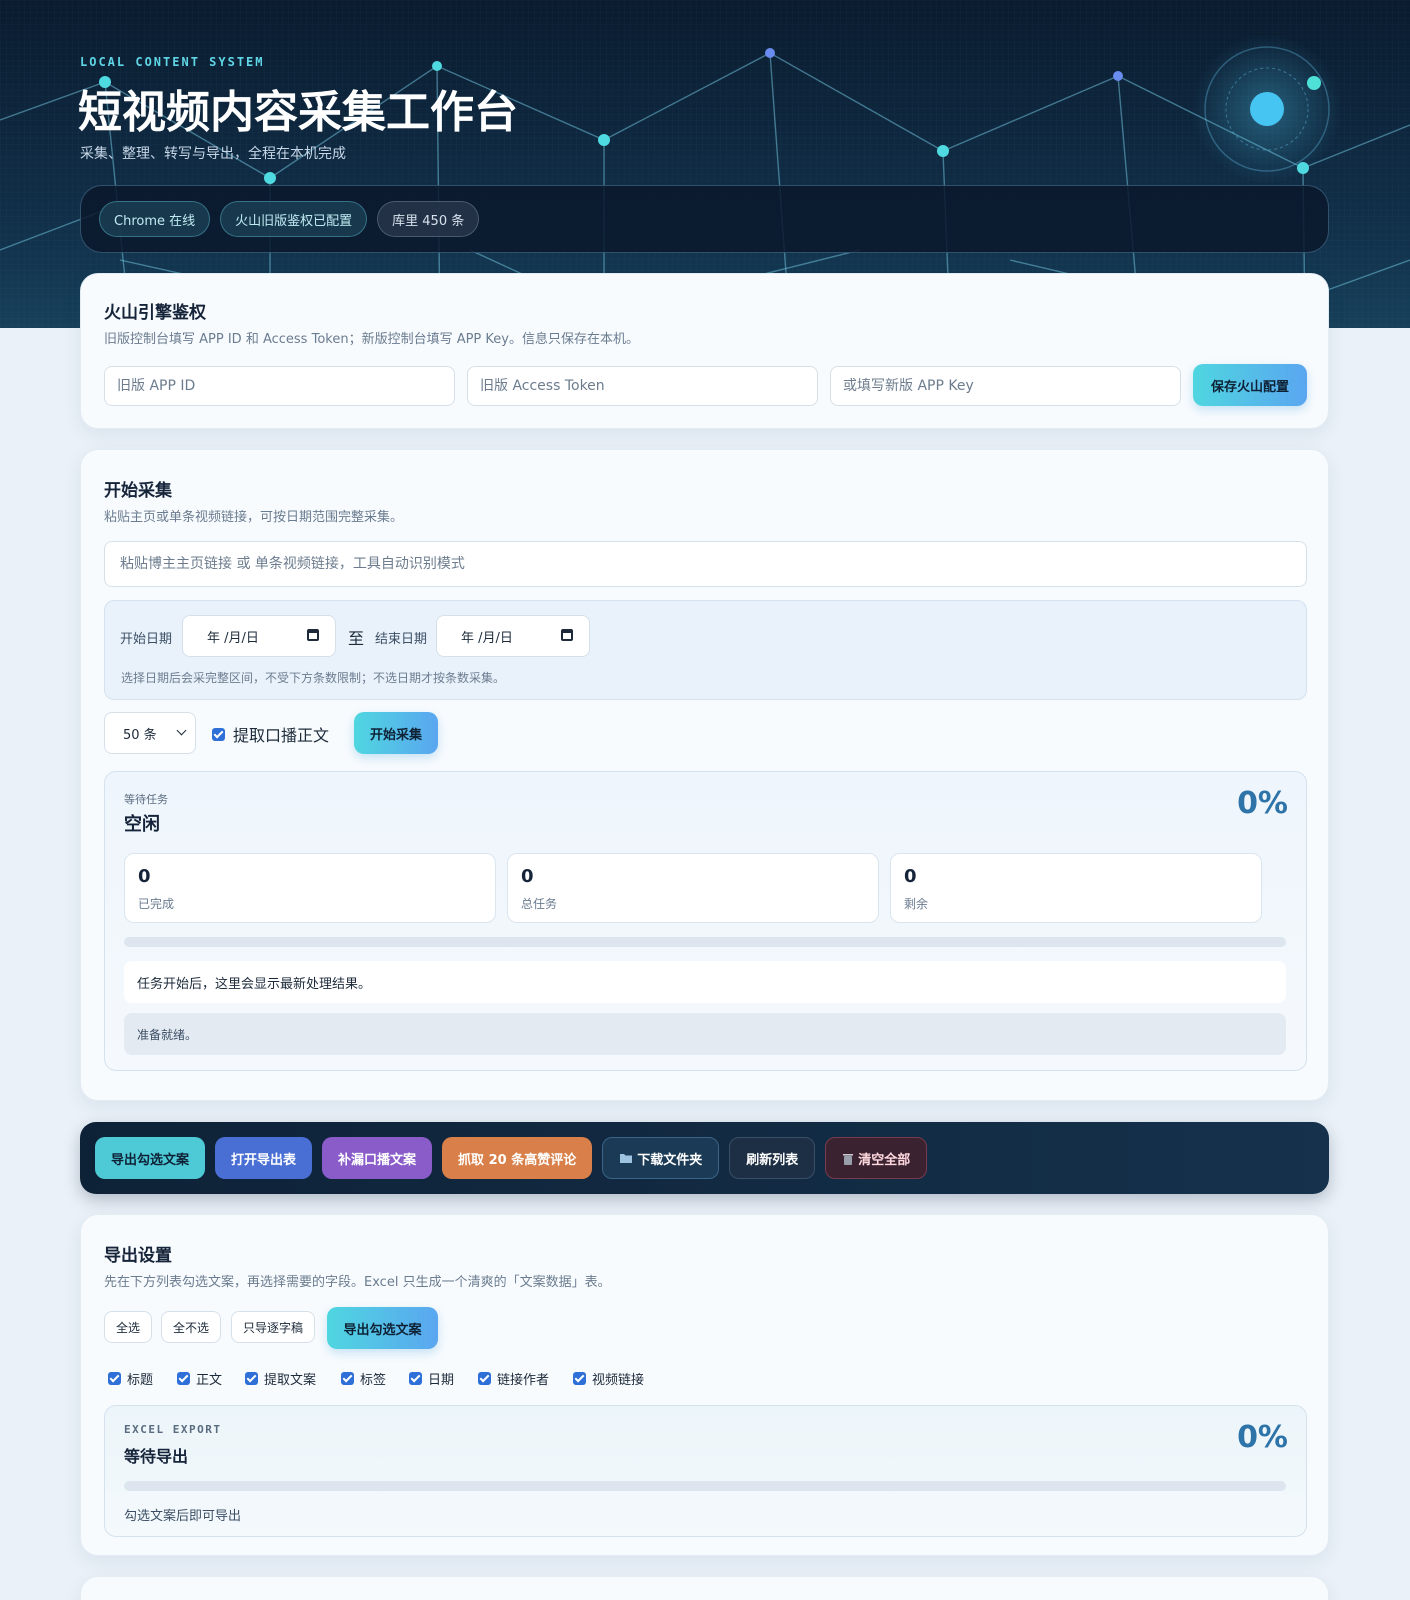 The width and height of the screenshot is (1410, 1600). What do you see at coordinates (704, 1588) in the screenshot?
I see `library-list-card` at bounding box center [704, 1588].